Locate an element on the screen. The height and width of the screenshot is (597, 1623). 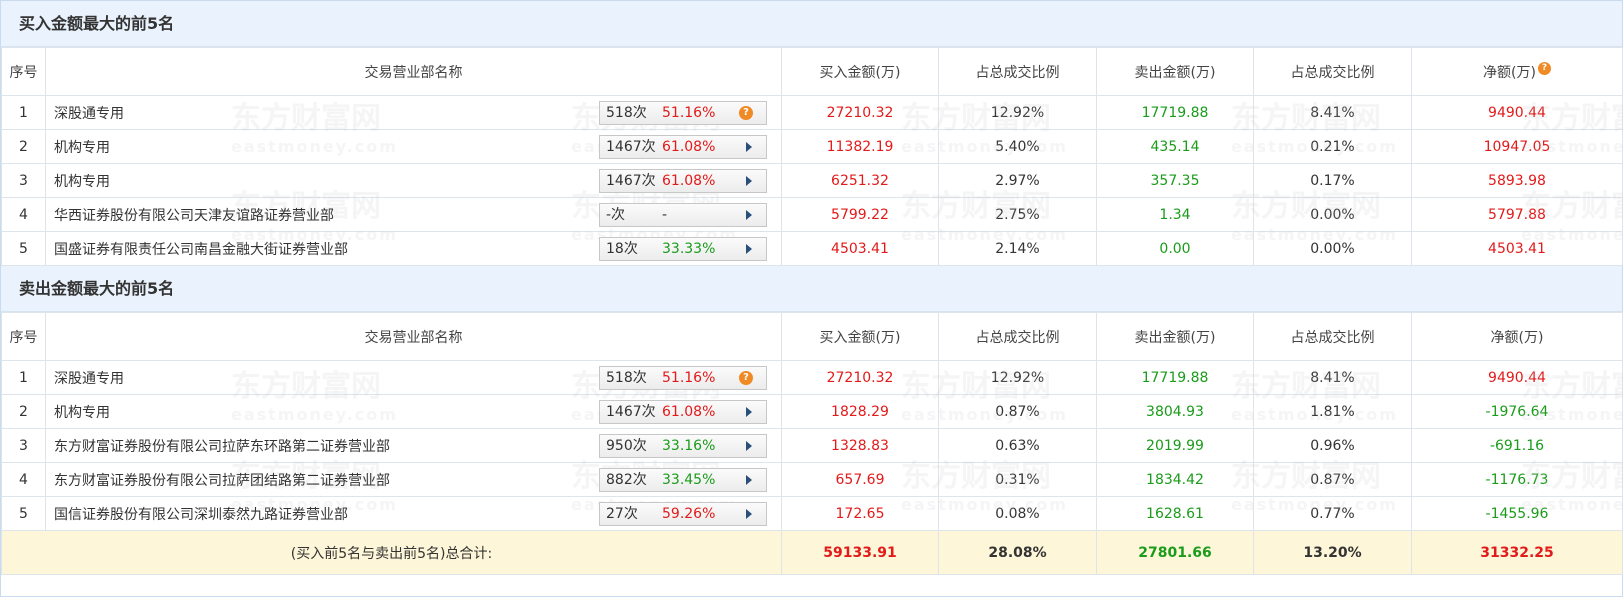
sell-amount: 357.35 is located at coordinates (1175, 180).